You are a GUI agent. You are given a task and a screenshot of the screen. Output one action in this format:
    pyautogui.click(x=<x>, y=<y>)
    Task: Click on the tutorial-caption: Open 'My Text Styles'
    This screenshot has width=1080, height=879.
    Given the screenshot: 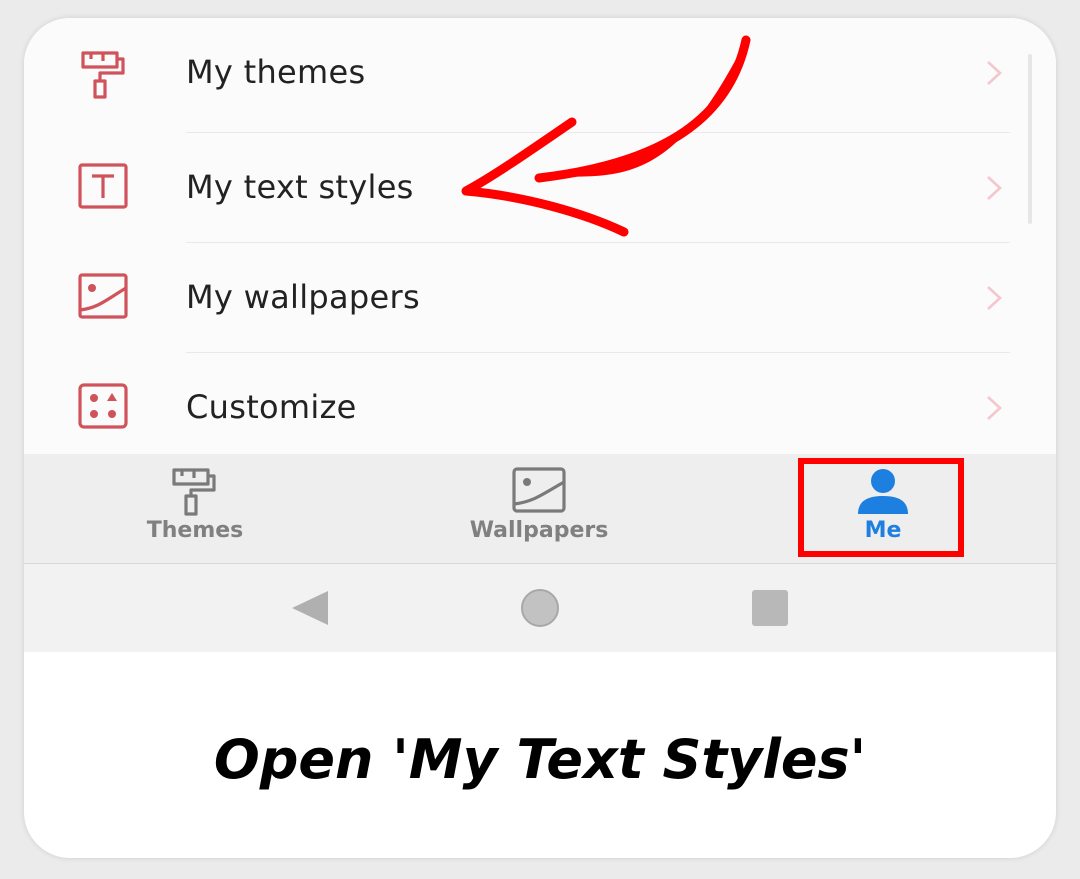 What is the action you would take?
    pyautogui.click(x=540, y=759)
    